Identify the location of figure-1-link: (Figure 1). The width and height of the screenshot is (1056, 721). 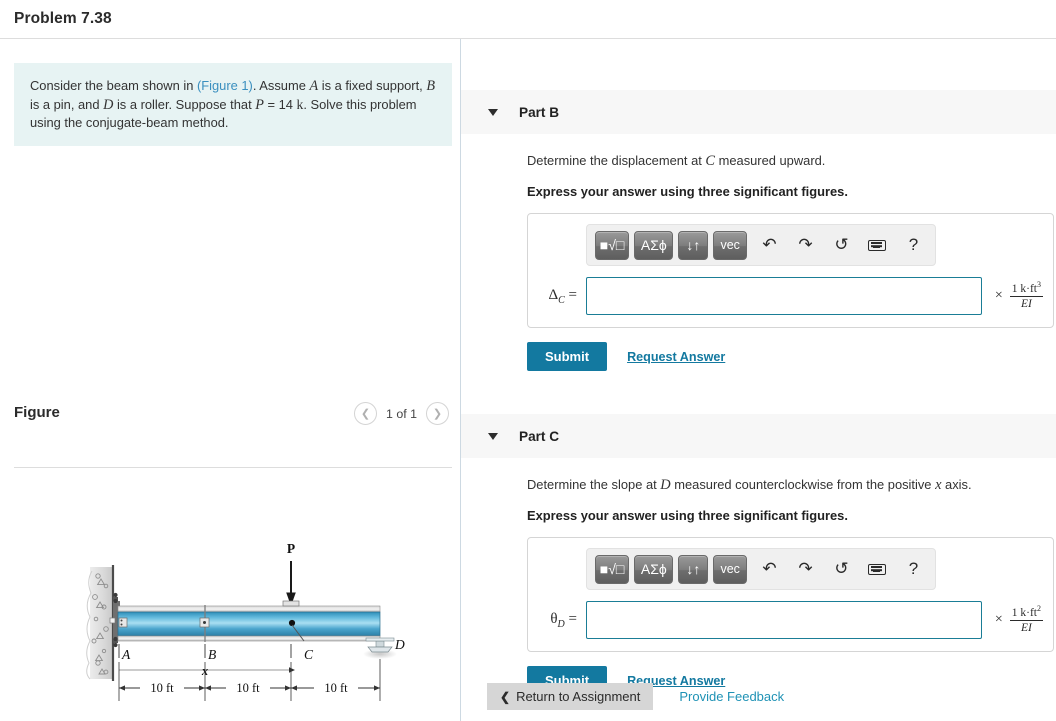
(225, 85).